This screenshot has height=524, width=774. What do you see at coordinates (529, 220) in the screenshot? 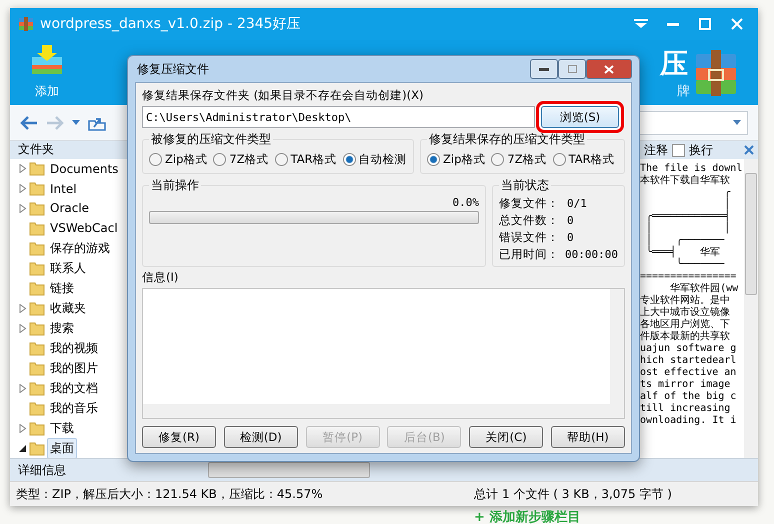
I see `status-label: 总文件数：` at bounding box center [529, 220].